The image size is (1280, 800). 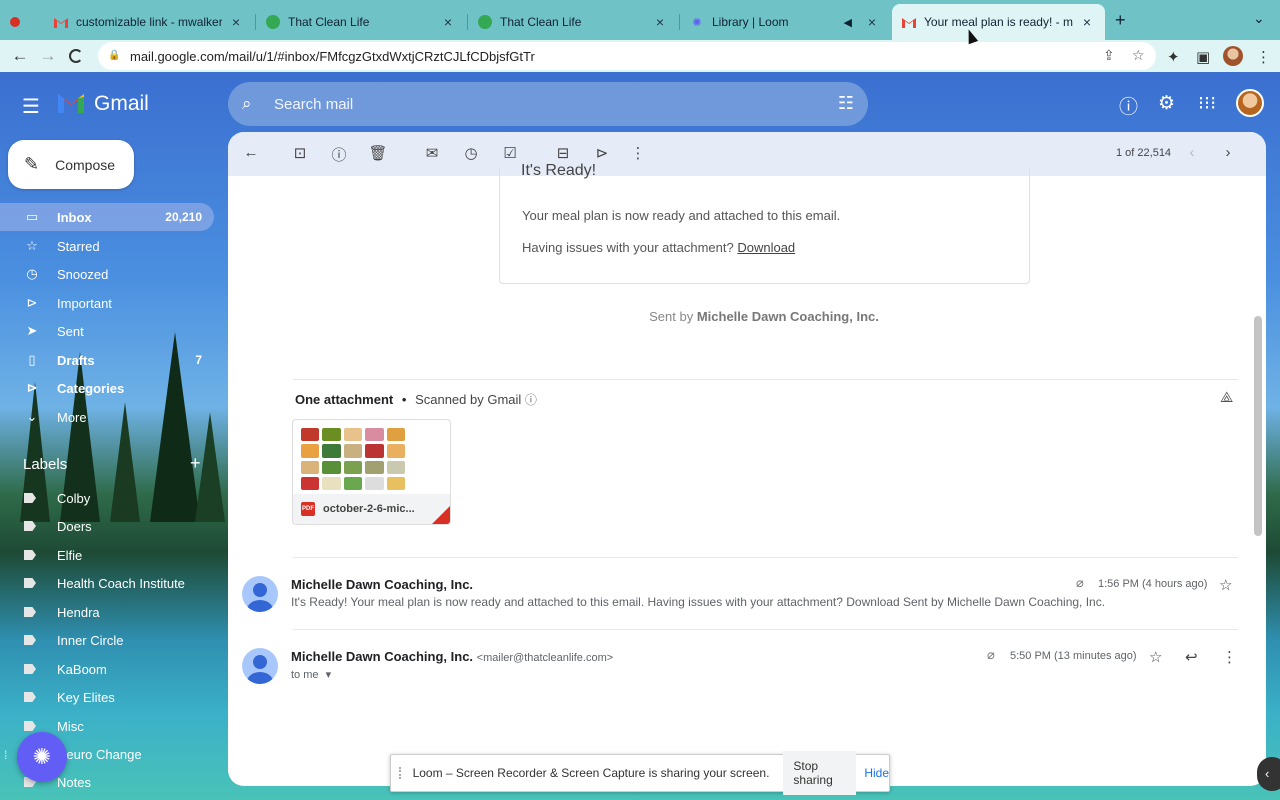 What do you see at coordinates (5, 755) in the screenshot?
I see `loom-drag-handle: ⁞` at bounding box center [5, 755].